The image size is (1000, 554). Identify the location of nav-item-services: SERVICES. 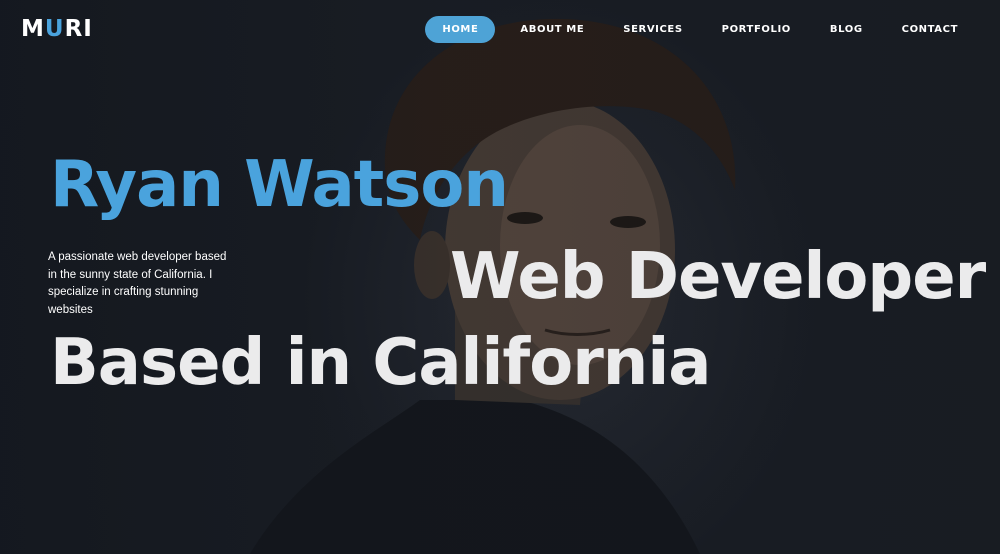
(652, 29).